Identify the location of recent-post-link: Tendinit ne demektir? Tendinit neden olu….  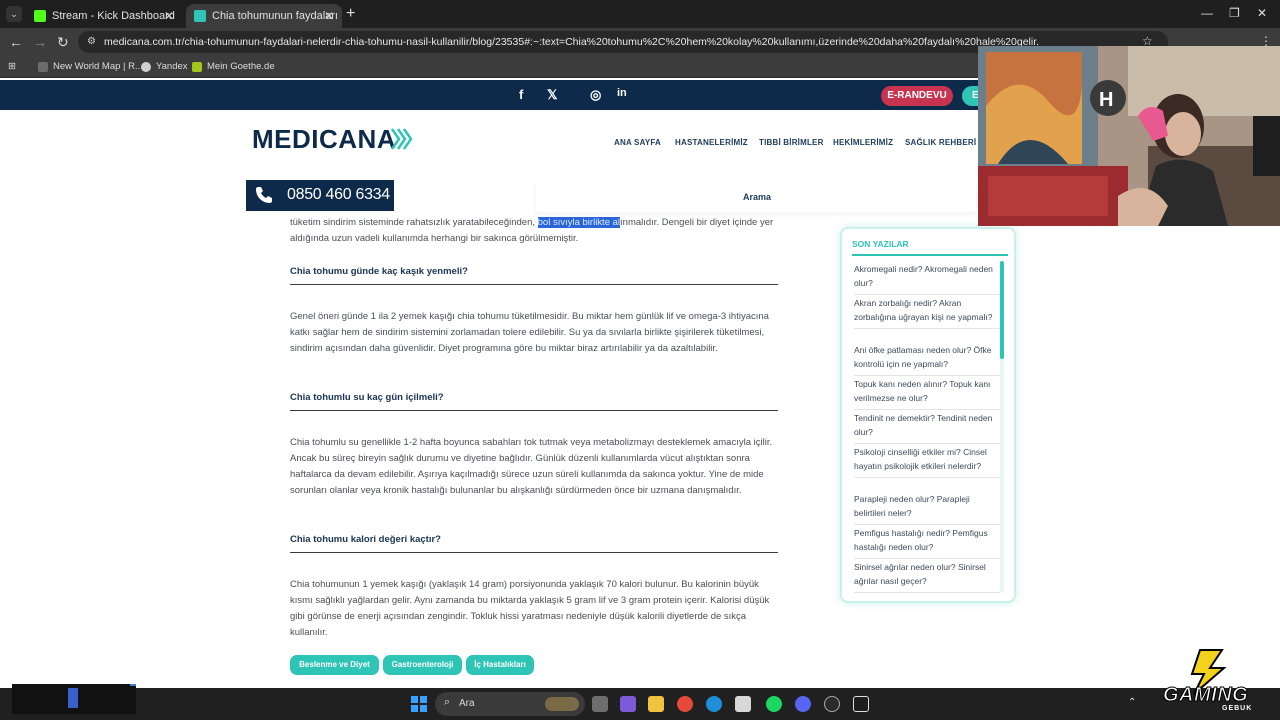
(927, 428).